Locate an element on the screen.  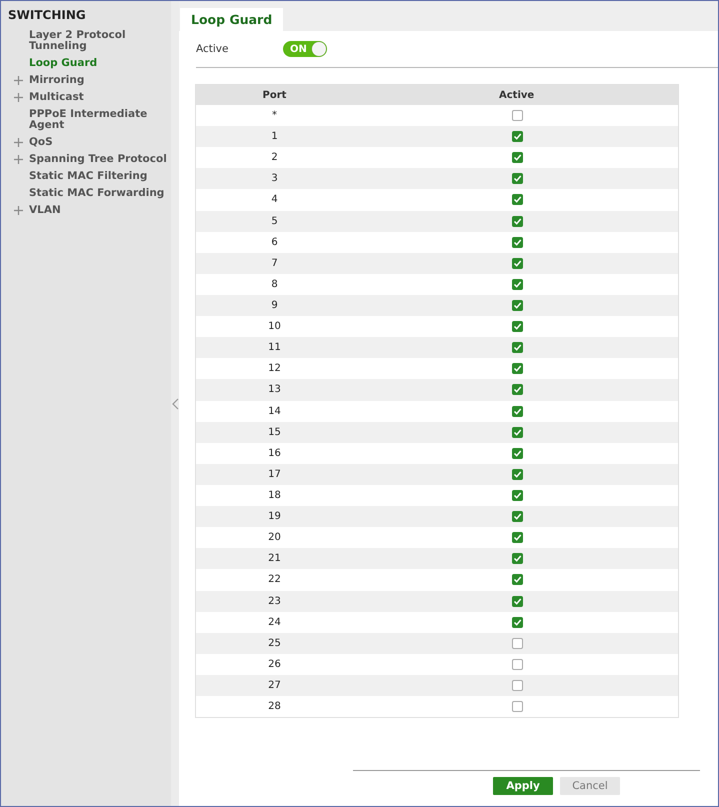
table-cell-text: 2 is located at coordinates (274, 158).